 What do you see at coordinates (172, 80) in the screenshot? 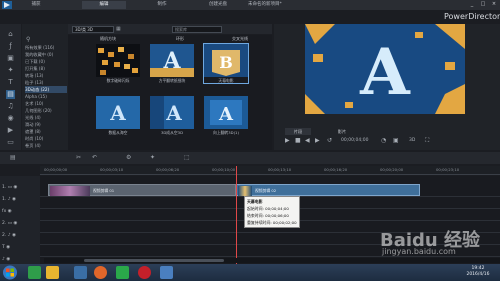
I see `thumbnail-caption: 方平翻转纸细块` at bounding box center [172, 80].